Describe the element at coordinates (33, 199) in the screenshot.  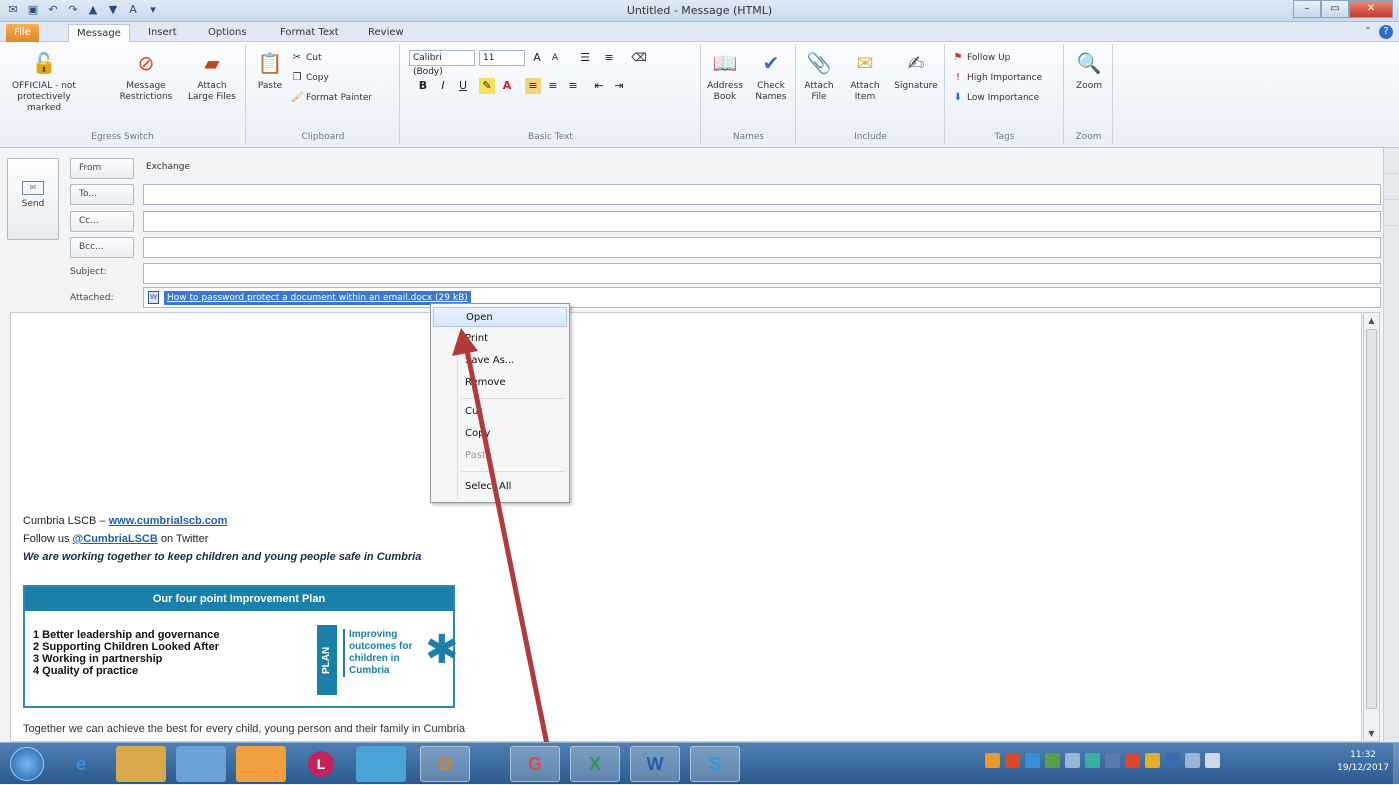
I see `send-button: ✉ Send` at that location.